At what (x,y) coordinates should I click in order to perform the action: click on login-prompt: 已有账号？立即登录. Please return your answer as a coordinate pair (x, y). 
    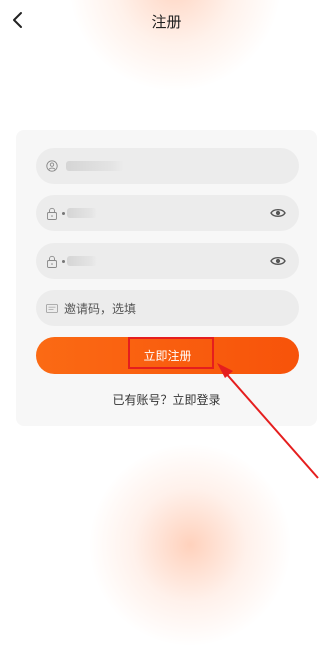
    Looking at the image, I should click on (166, 399).